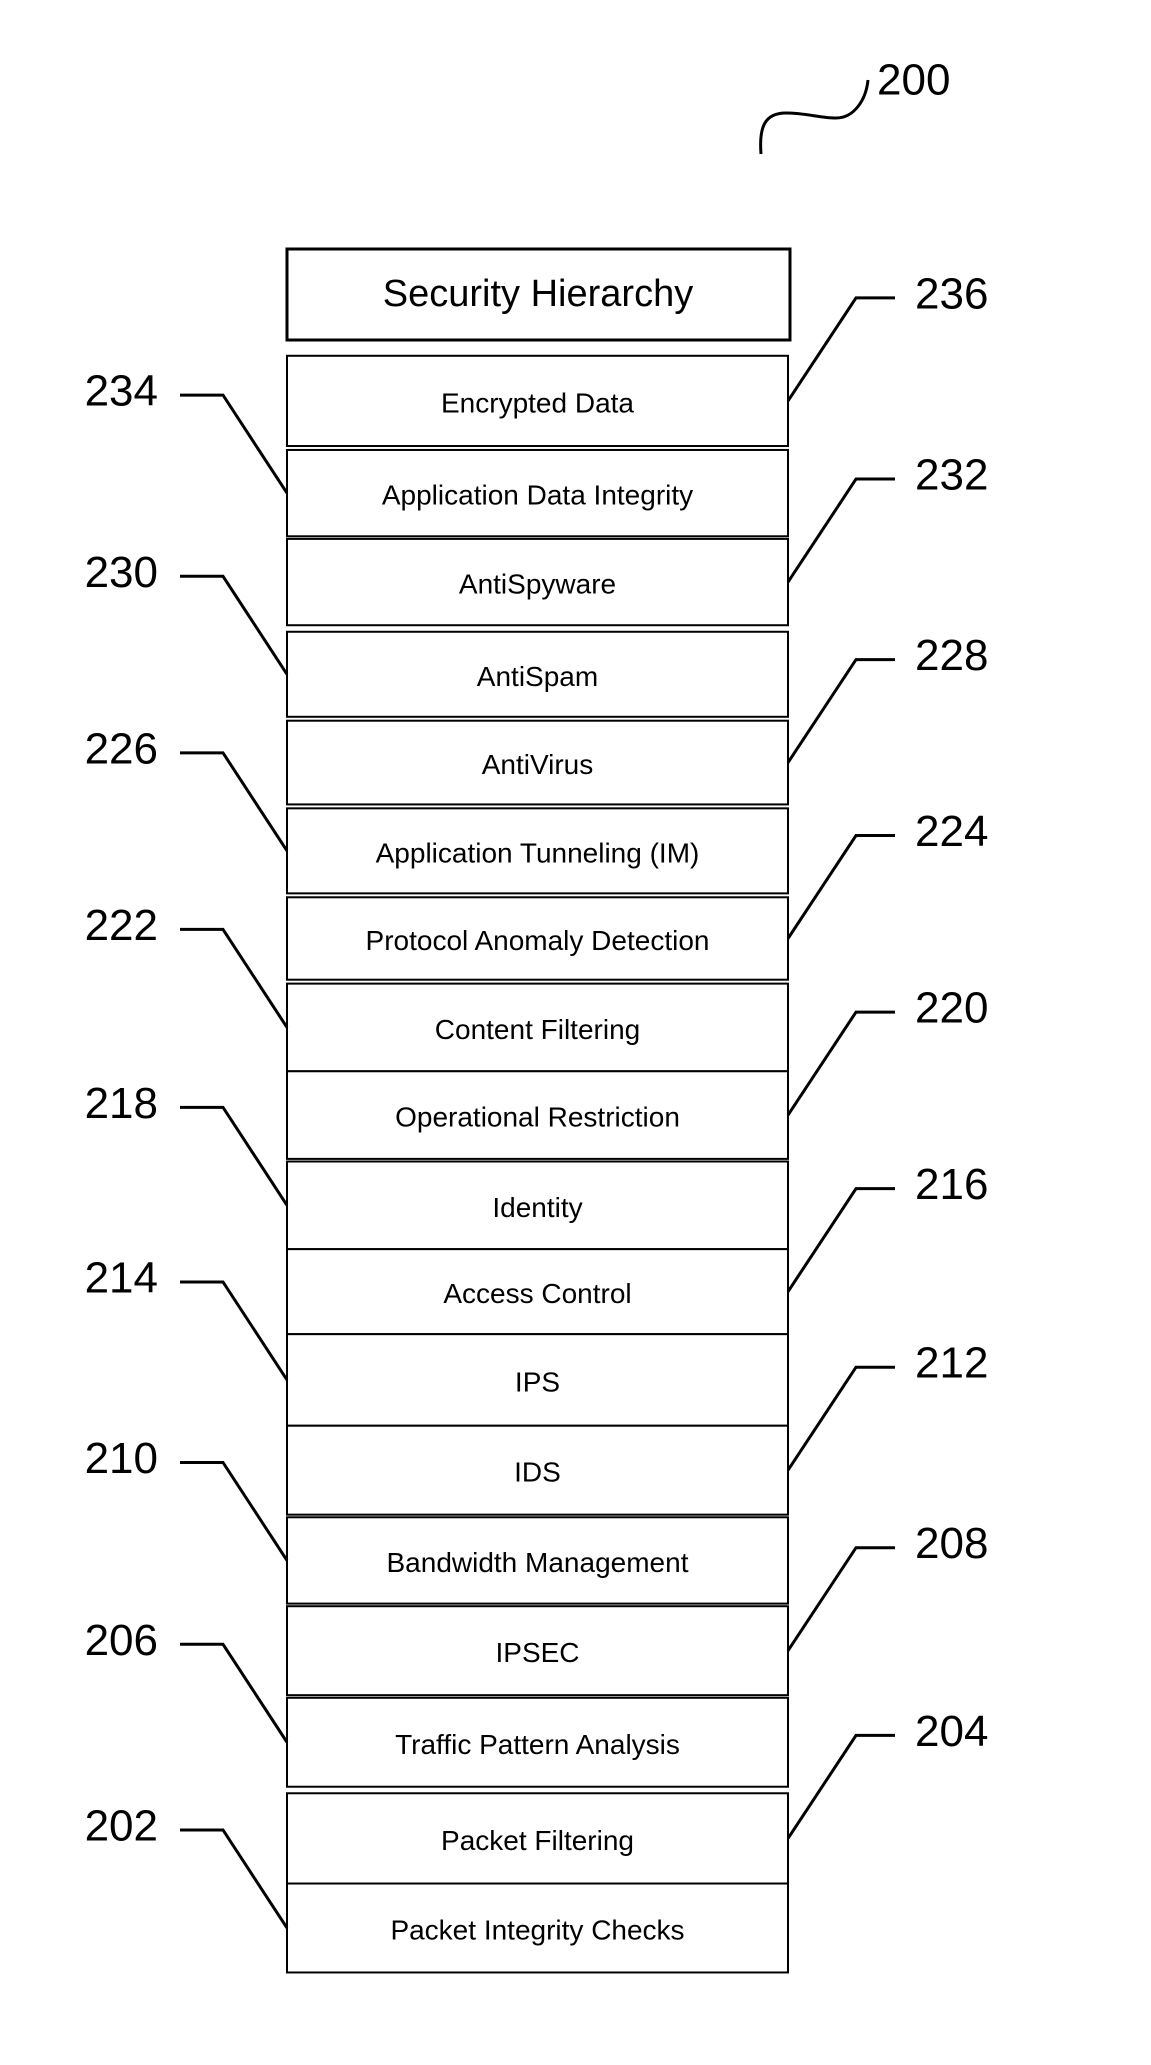 The height and width of the screenshot is (2065, 1151). I want to click on layer-label: Application Tunneling (IM), so click(538, 852).